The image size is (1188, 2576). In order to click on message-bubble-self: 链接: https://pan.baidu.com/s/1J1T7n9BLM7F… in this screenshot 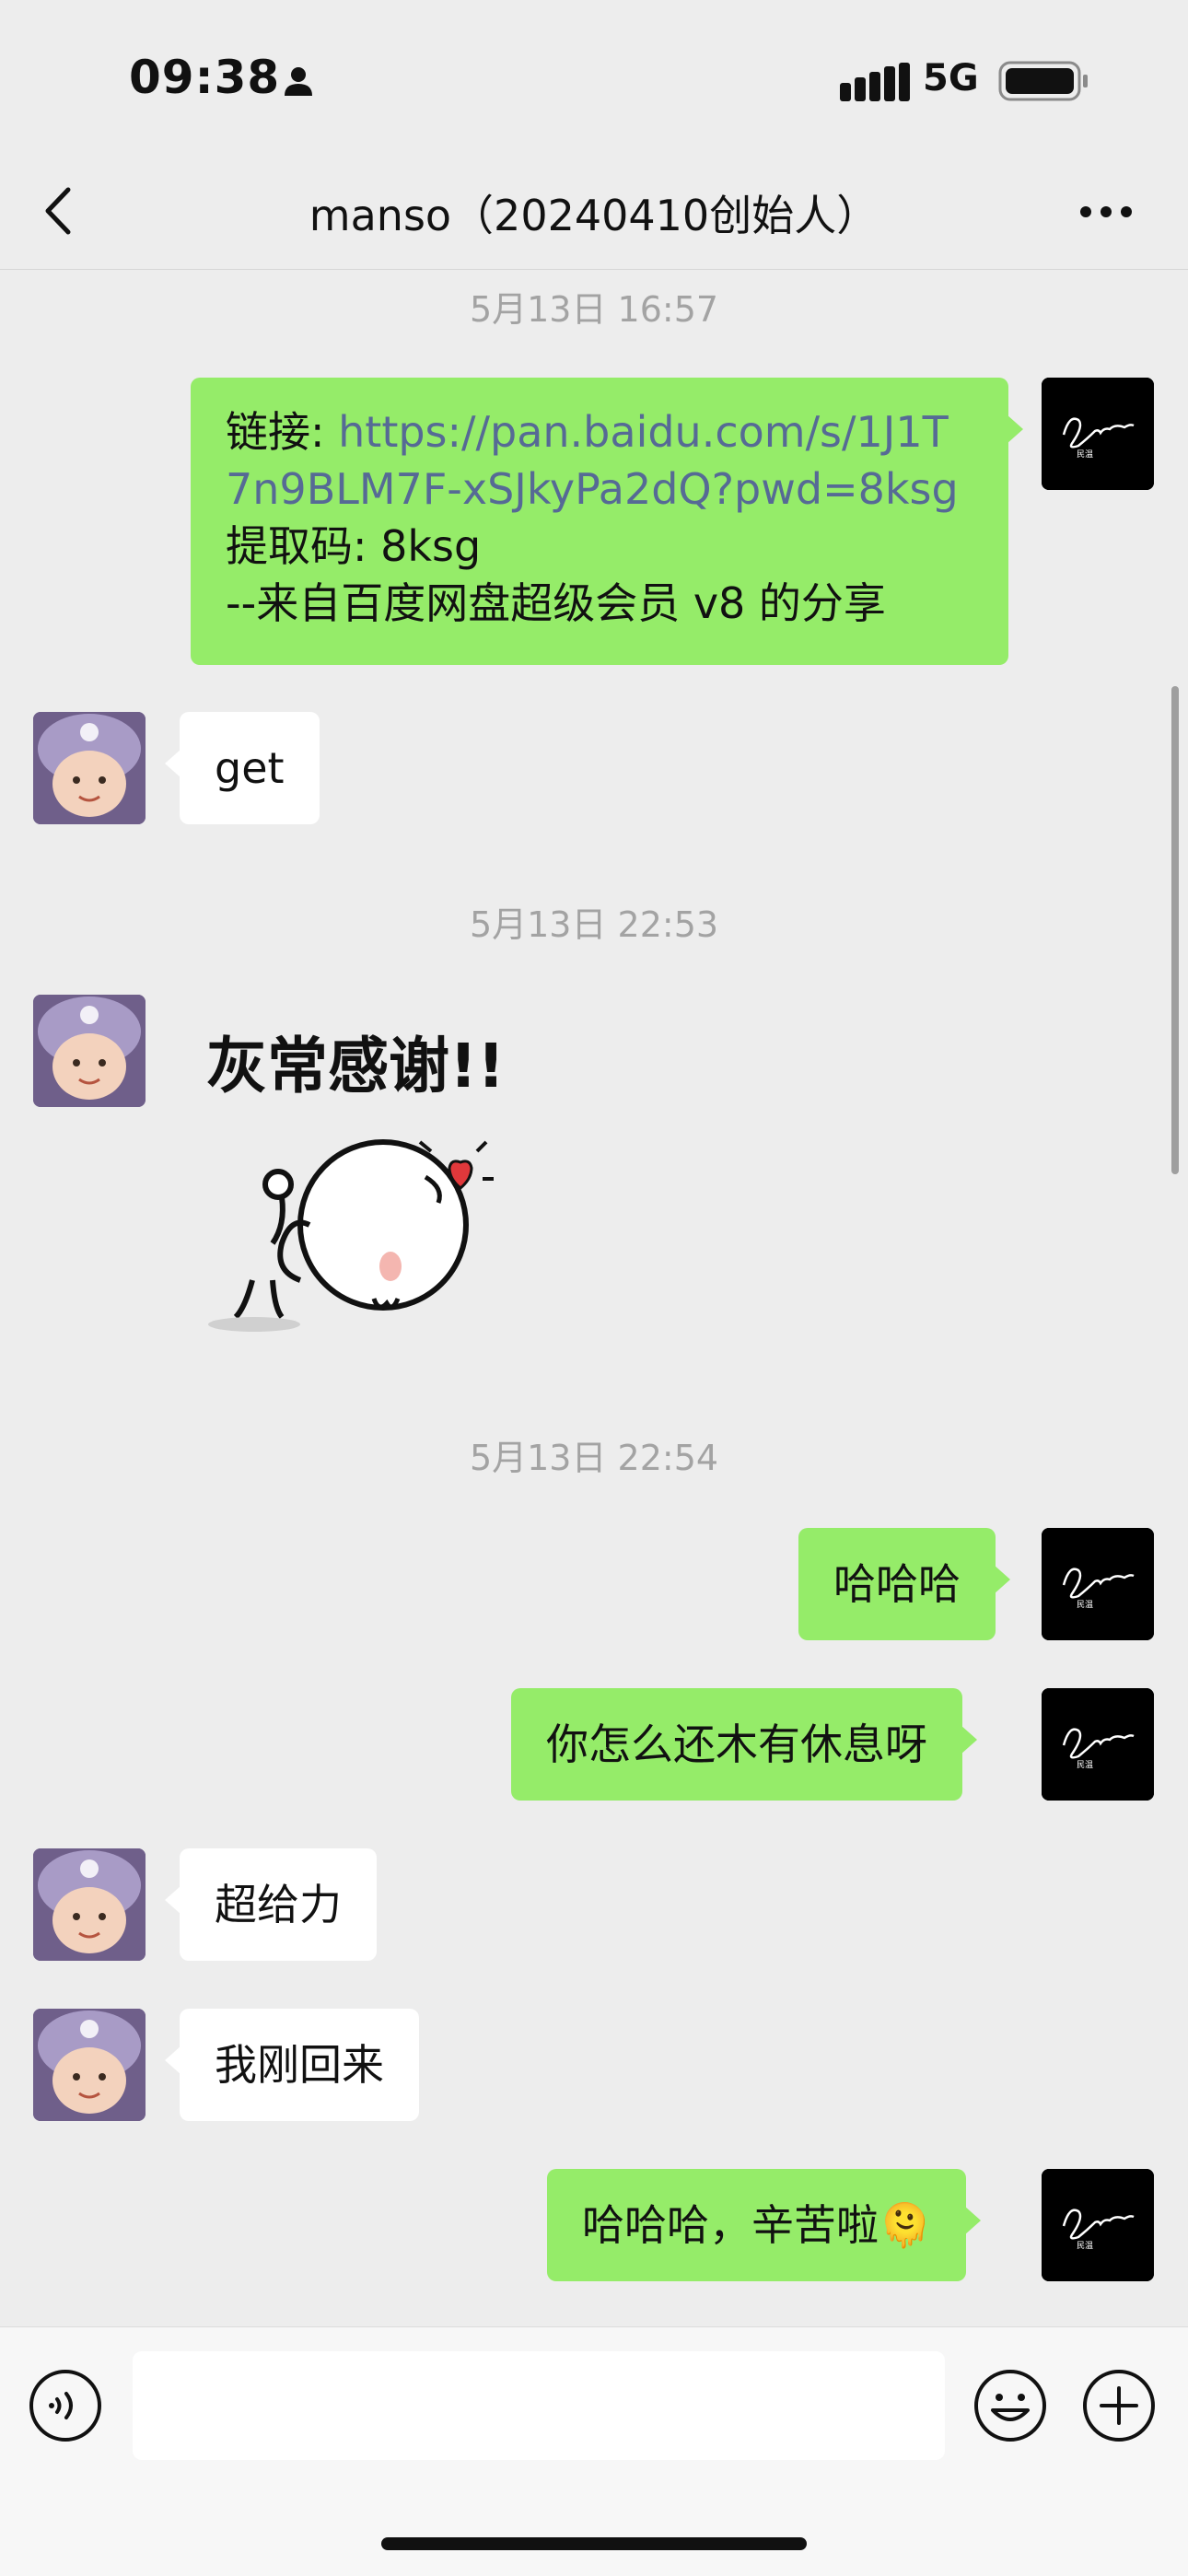, I will do `click(607, 521)`.